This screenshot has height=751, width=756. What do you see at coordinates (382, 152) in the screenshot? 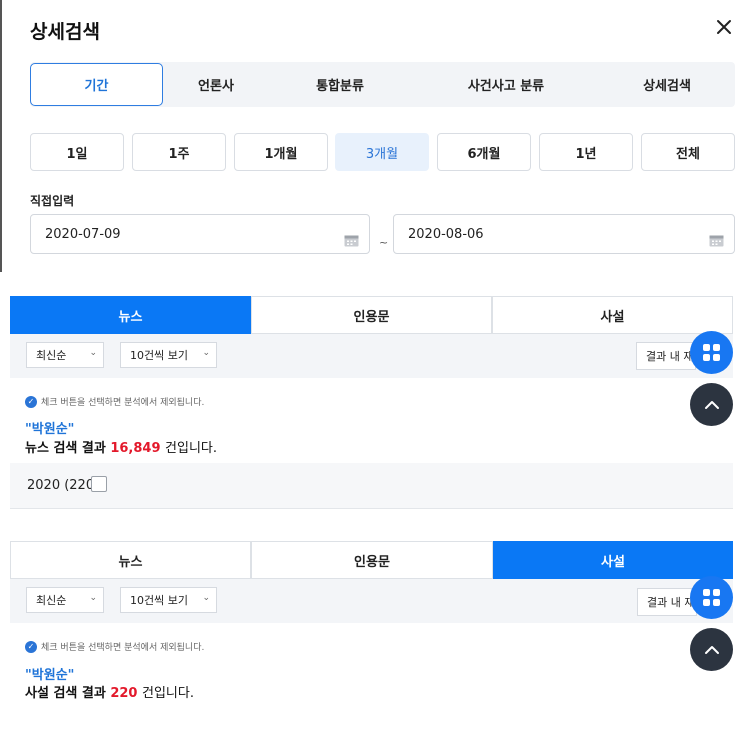
I see `period-3month-button: 3개월` at bounding box center [382, 152].